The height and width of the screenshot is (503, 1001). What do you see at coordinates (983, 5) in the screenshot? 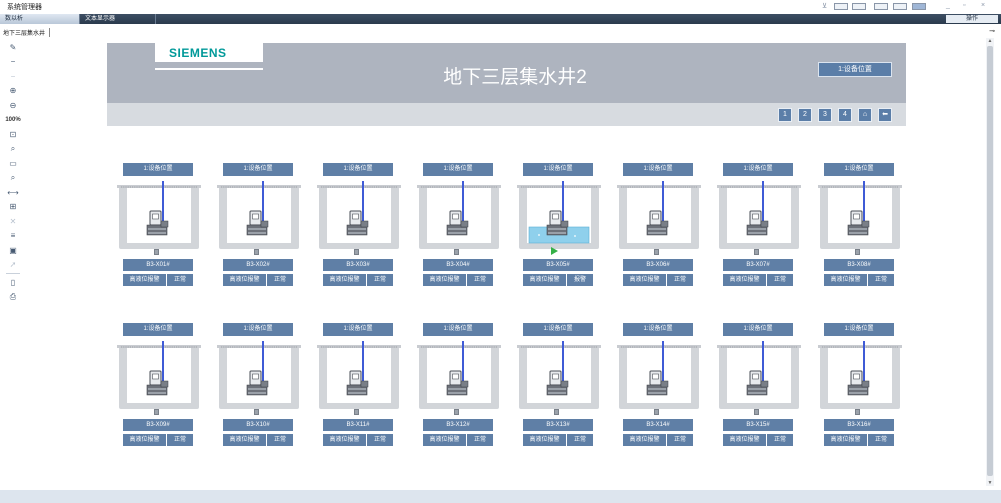
I see `close-icon: ×` at bounding box center [983, 5].